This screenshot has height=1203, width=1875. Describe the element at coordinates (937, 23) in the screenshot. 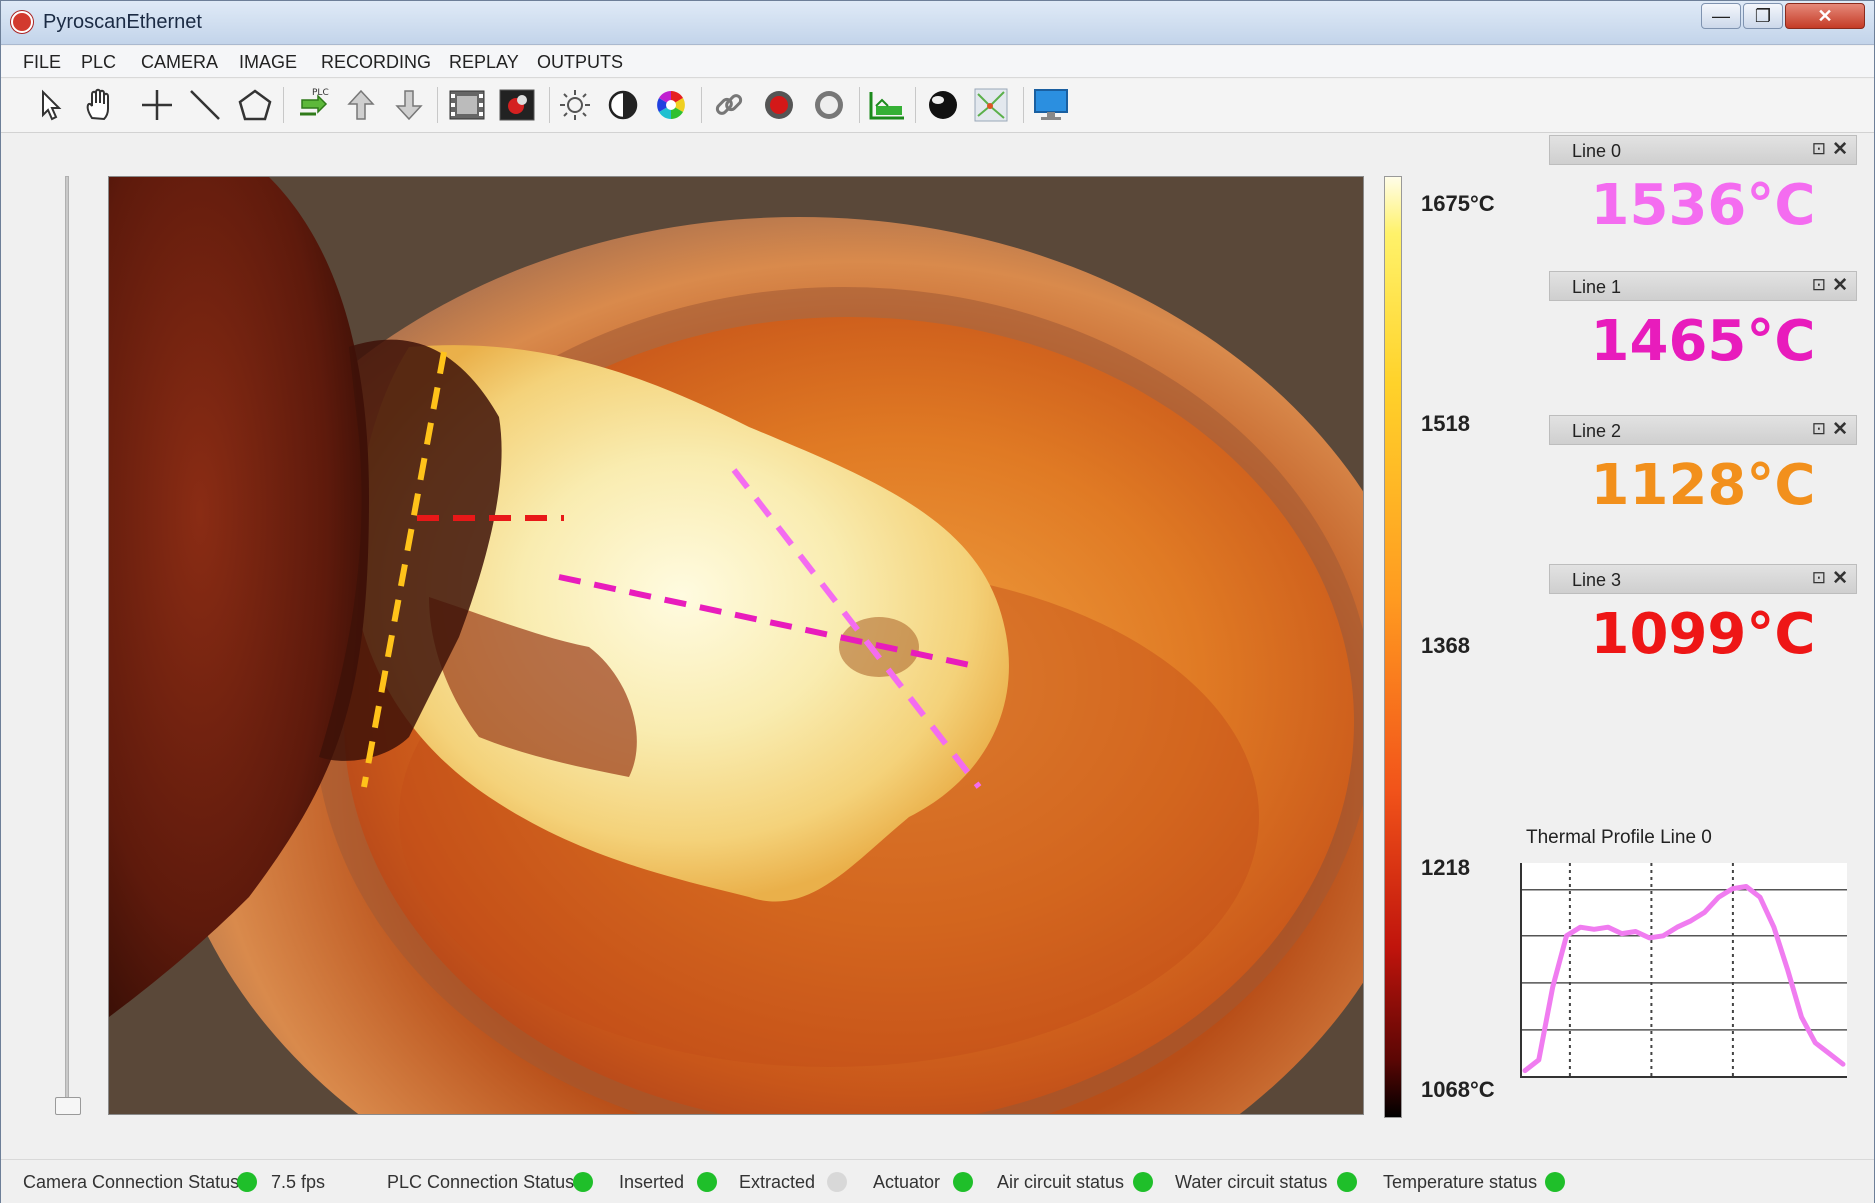

I see `title-bar: PyroscanEthernet — ❐ ✕` at that location.